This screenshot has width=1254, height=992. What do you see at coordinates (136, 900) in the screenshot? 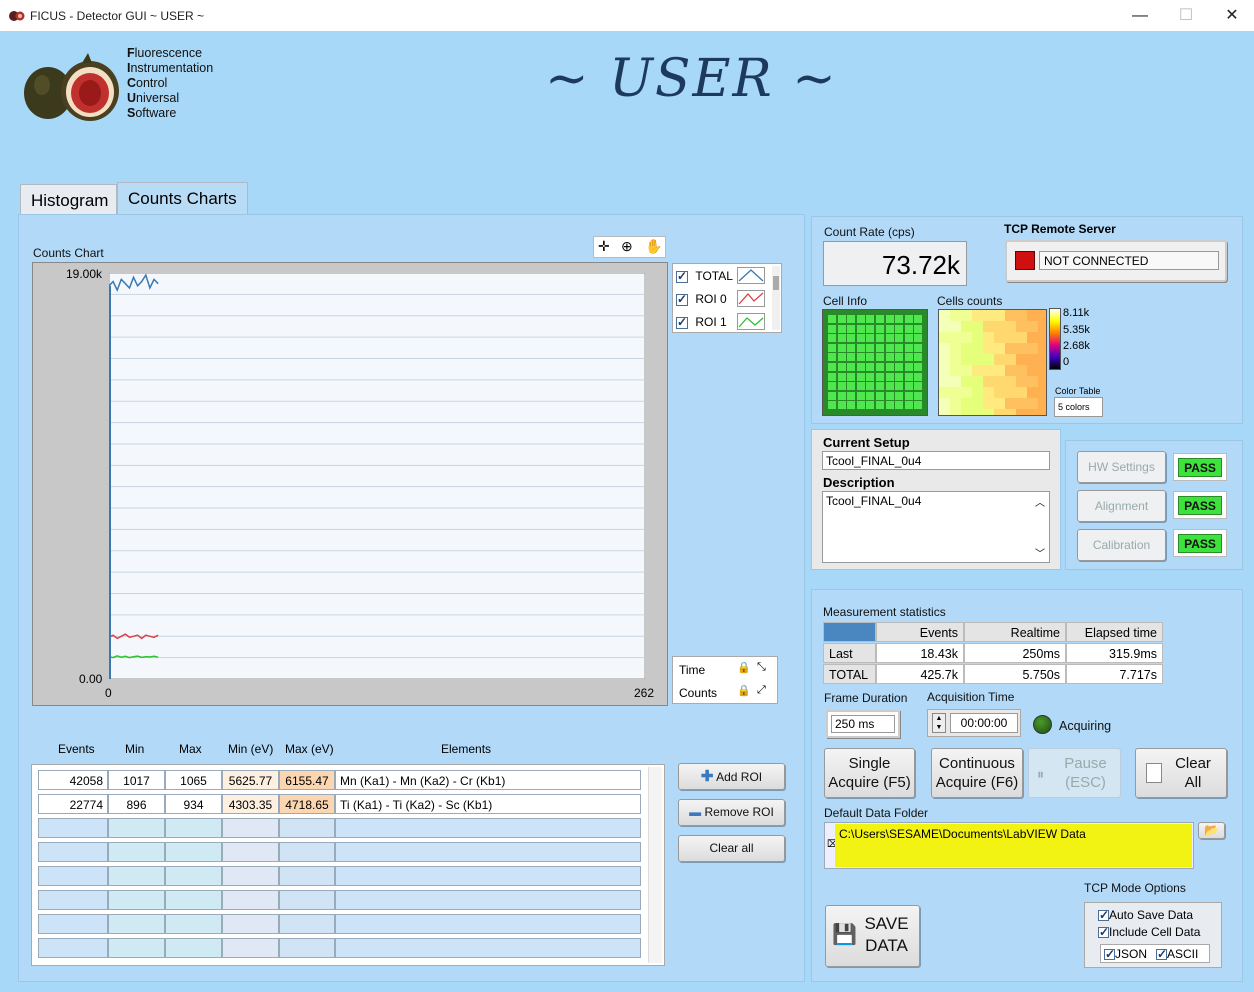
I see `roi-cell-min` at bounding box center [136, 900].